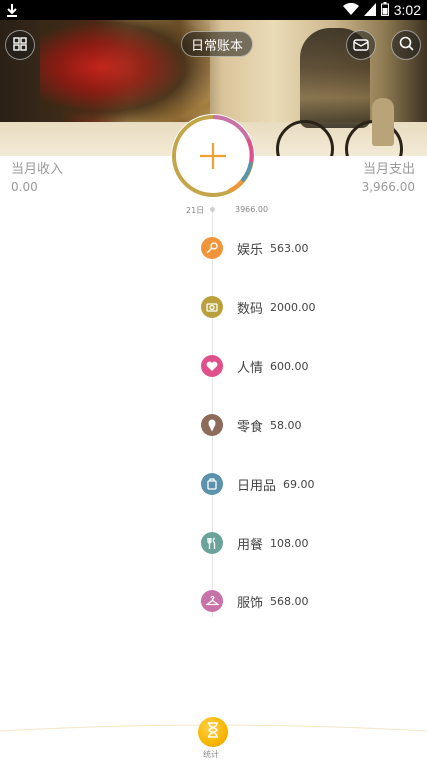  What do you see at coordinates (407, 10) in the screenshot?
I see `clock: 3:02` at bounding box center [407, 10].